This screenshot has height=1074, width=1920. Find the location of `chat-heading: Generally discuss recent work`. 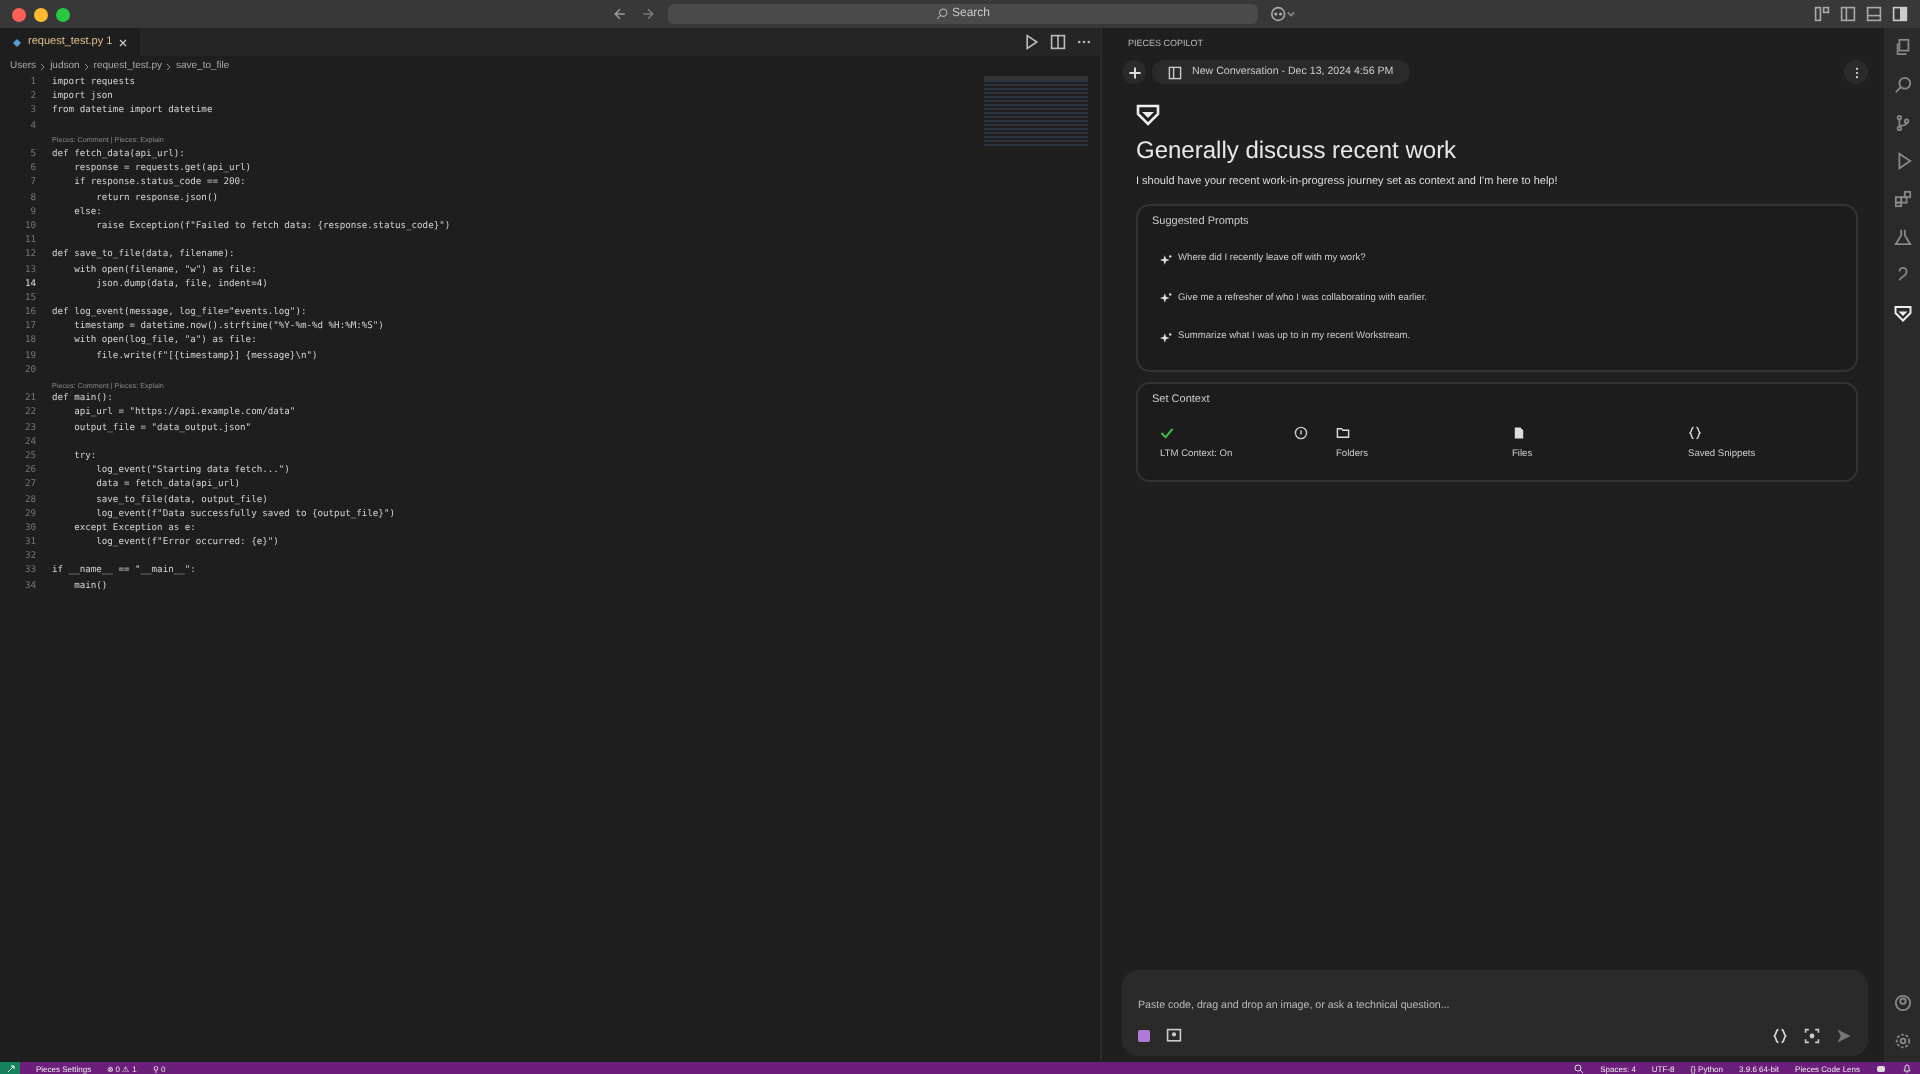

chat-heading: Generally discuss recent work is located at coordinates (1297, 150).